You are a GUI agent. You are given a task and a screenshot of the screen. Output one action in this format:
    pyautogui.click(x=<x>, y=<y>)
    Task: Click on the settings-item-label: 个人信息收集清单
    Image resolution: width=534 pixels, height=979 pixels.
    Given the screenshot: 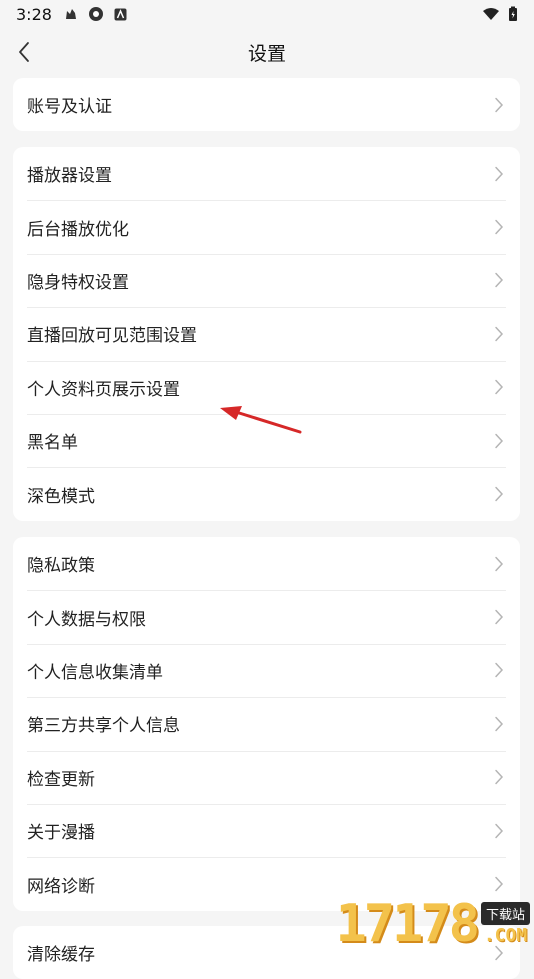 What is the action you would take?
    pyautogui.click(x=95, y=672)
    